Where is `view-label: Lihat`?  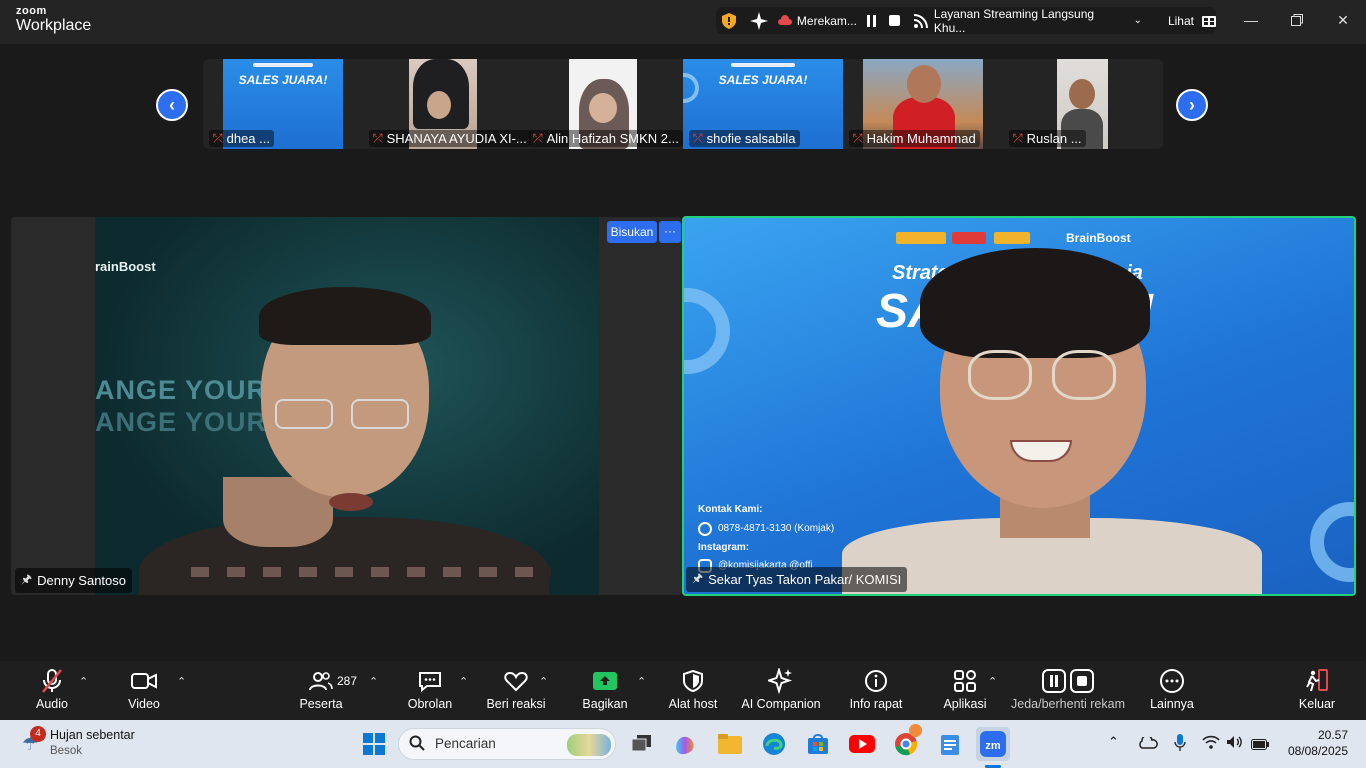
view-label: Lihat is located at coordinates (1181, 21).